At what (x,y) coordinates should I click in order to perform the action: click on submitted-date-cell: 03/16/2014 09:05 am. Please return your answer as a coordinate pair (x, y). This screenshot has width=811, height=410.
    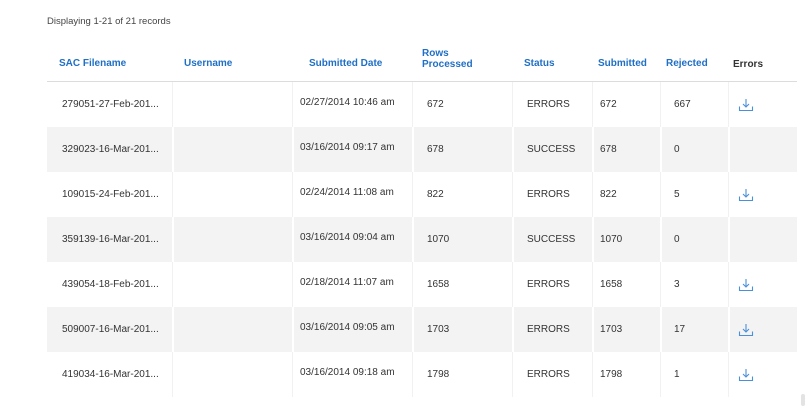
    Looking at the image, I should click on (352, 329).